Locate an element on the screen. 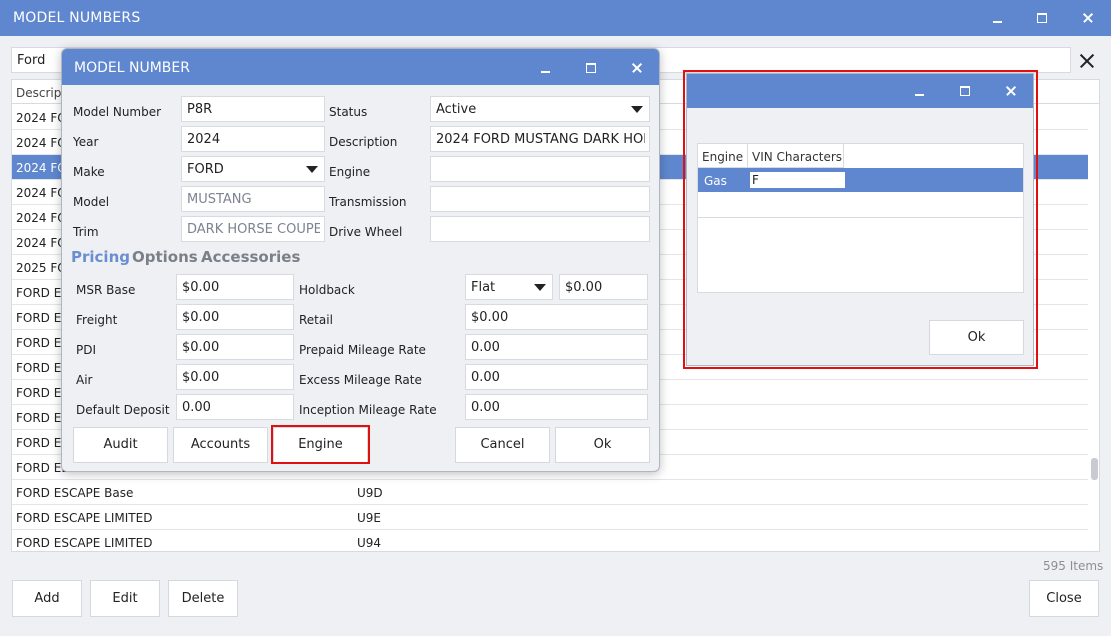  cancel-button: Cancel is located at coordinates (502, 445).